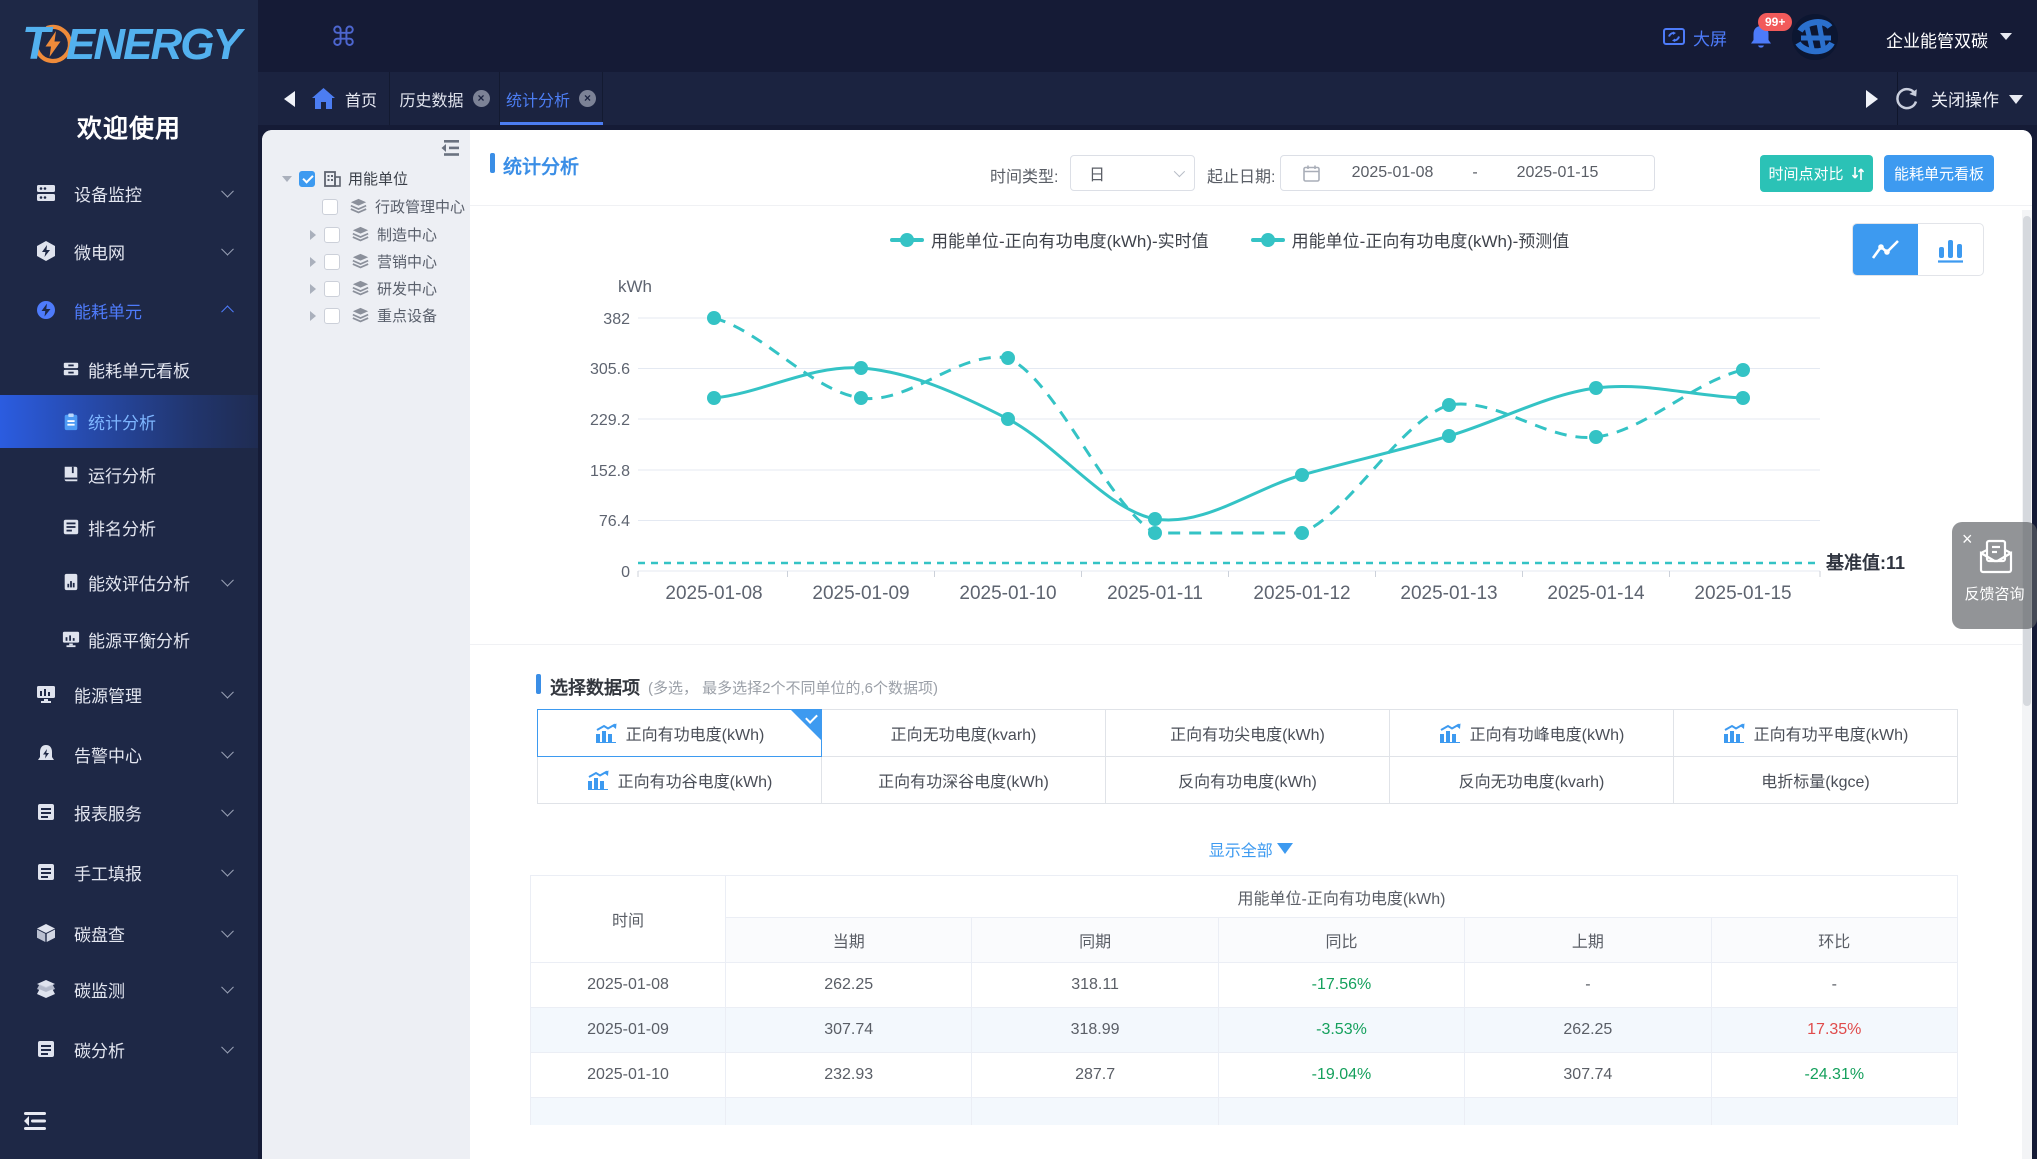 Image resolution: width=2037 pixels, height=1159 pixels. I want to click on svg-text: kWh, so click(635, 286).